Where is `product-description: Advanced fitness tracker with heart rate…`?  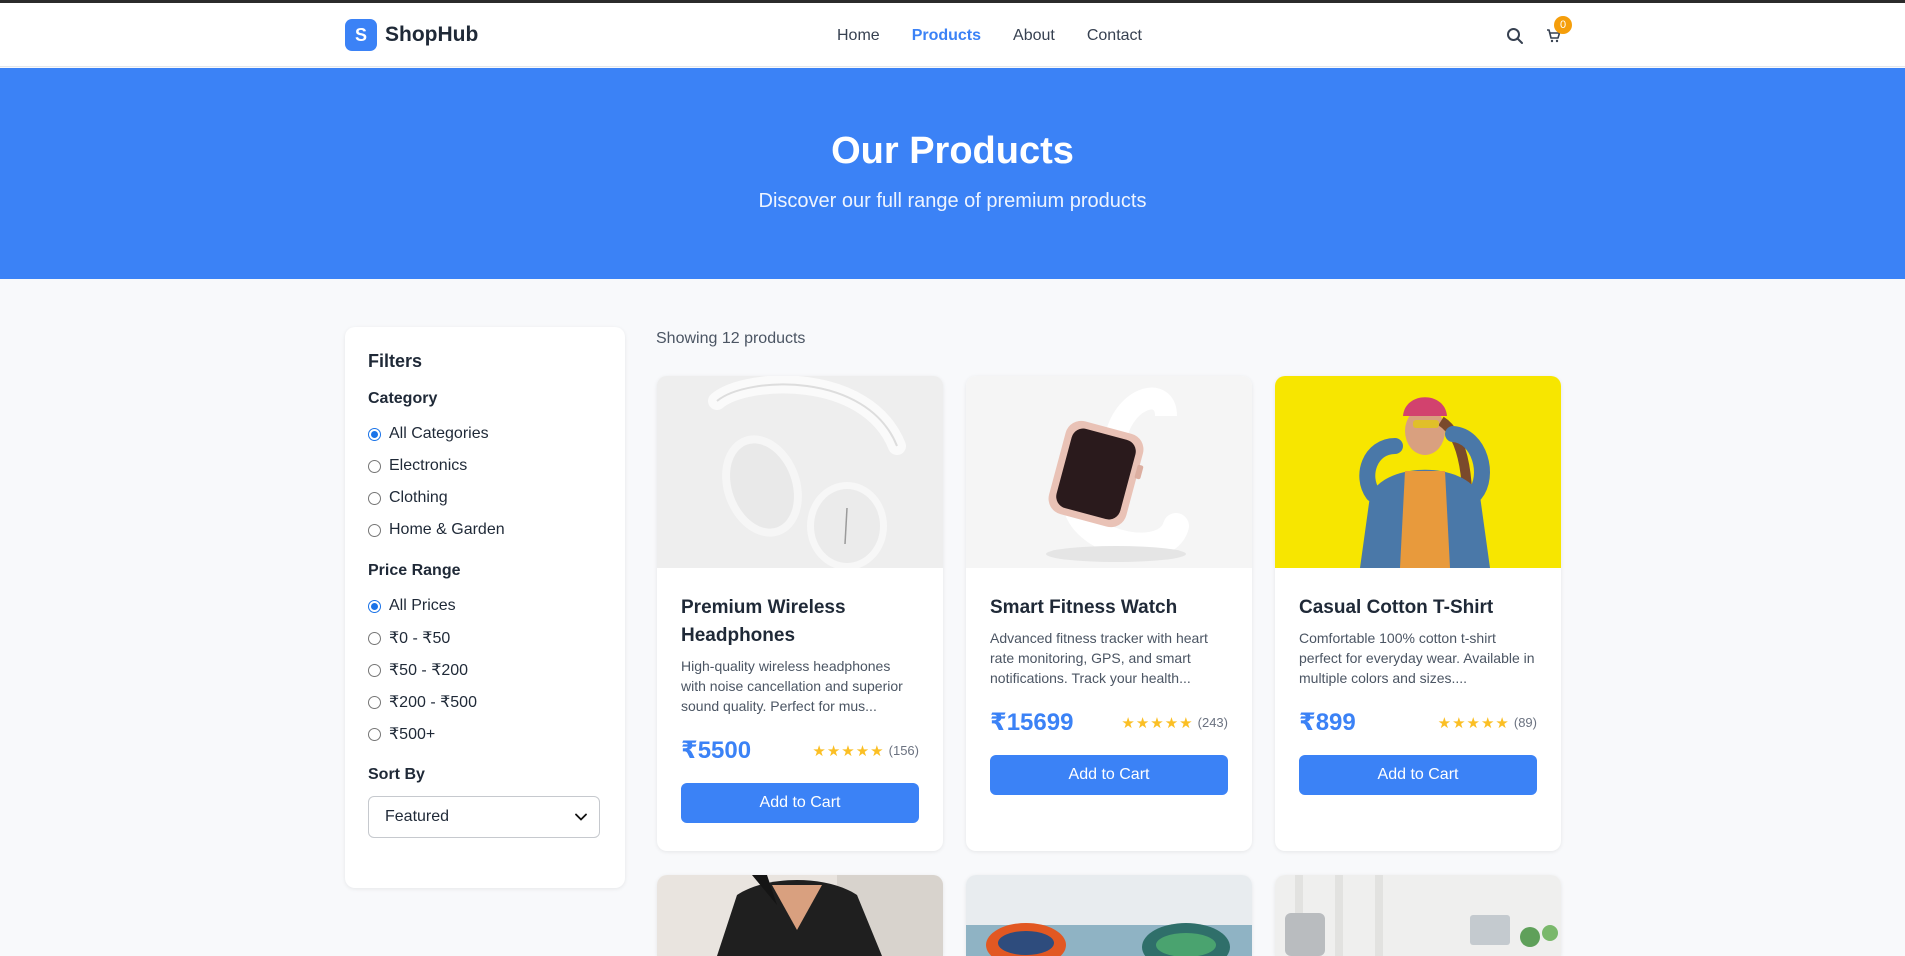 product-description: Advanced fitness tracker with heart rate… is located at coordinates (1099, 658).